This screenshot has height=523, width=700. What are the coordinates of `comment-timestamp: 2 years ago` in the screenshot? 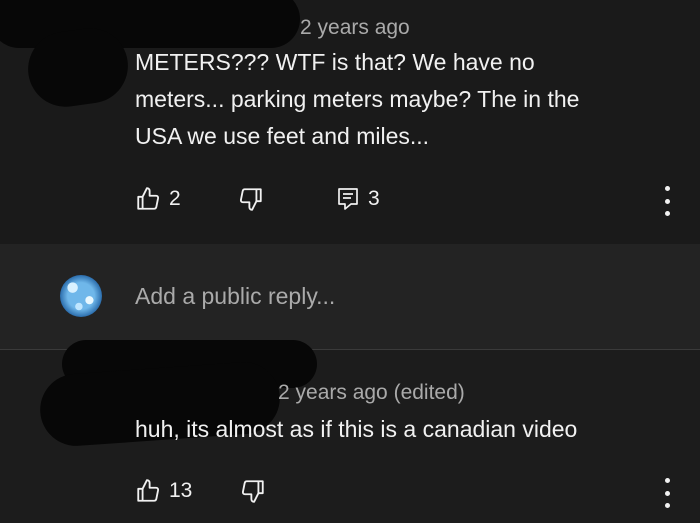 It's located at (355, 27).